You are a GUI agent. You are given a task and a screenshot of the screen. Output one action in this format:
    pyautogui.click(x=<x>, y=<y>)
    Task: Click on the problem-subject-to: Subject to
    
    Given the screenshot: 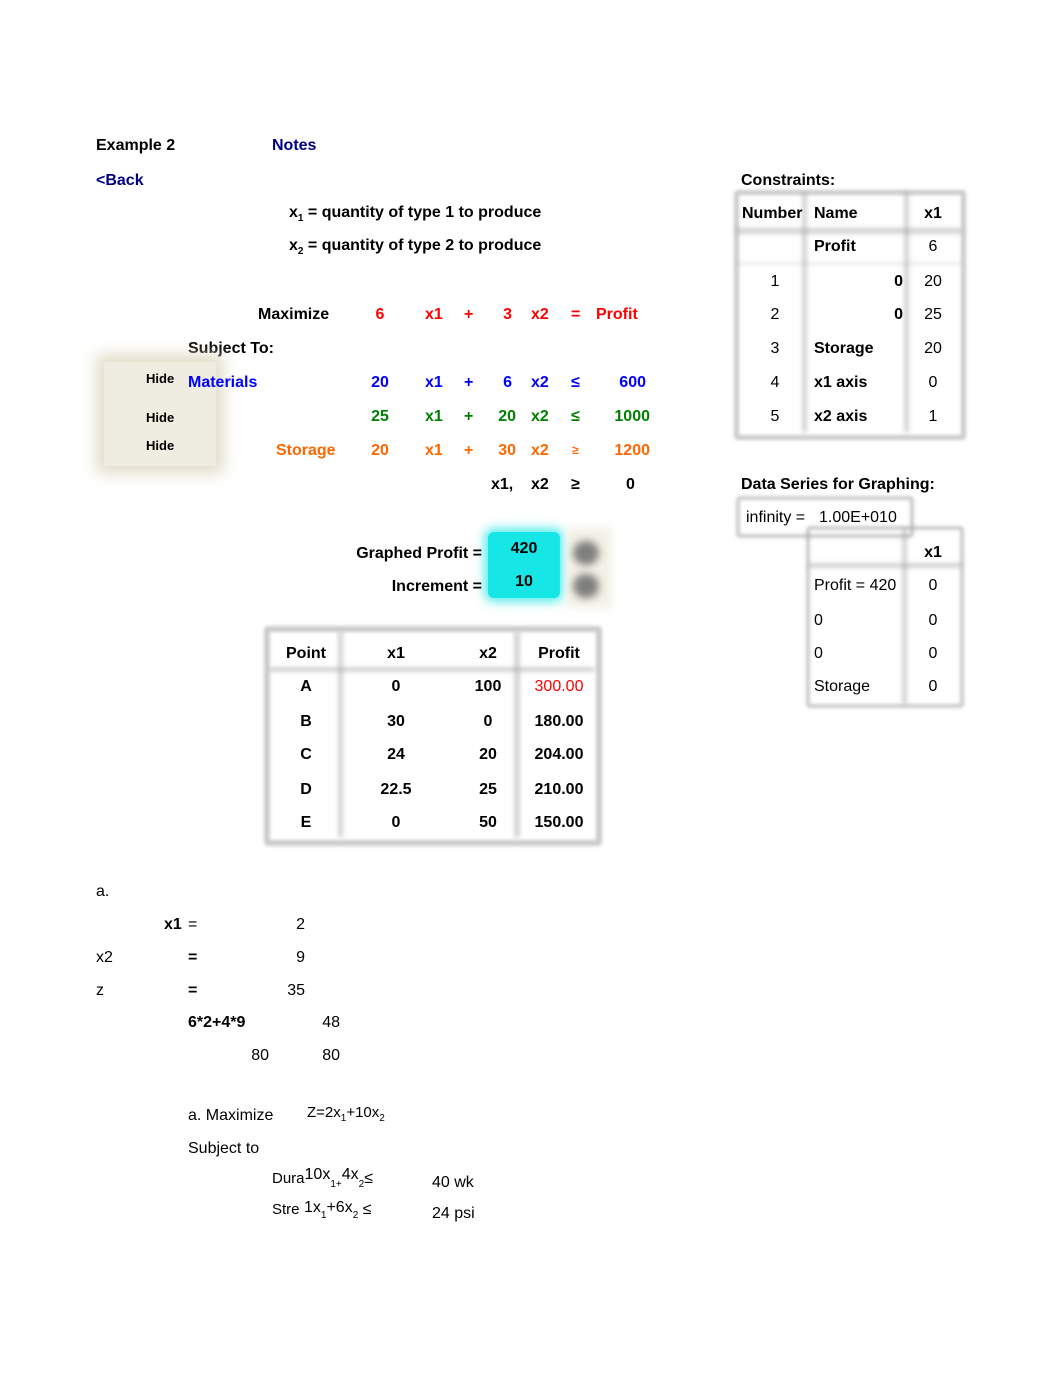 What is the action you would take?
    pyautogui.click(x=224, y=1148)
    